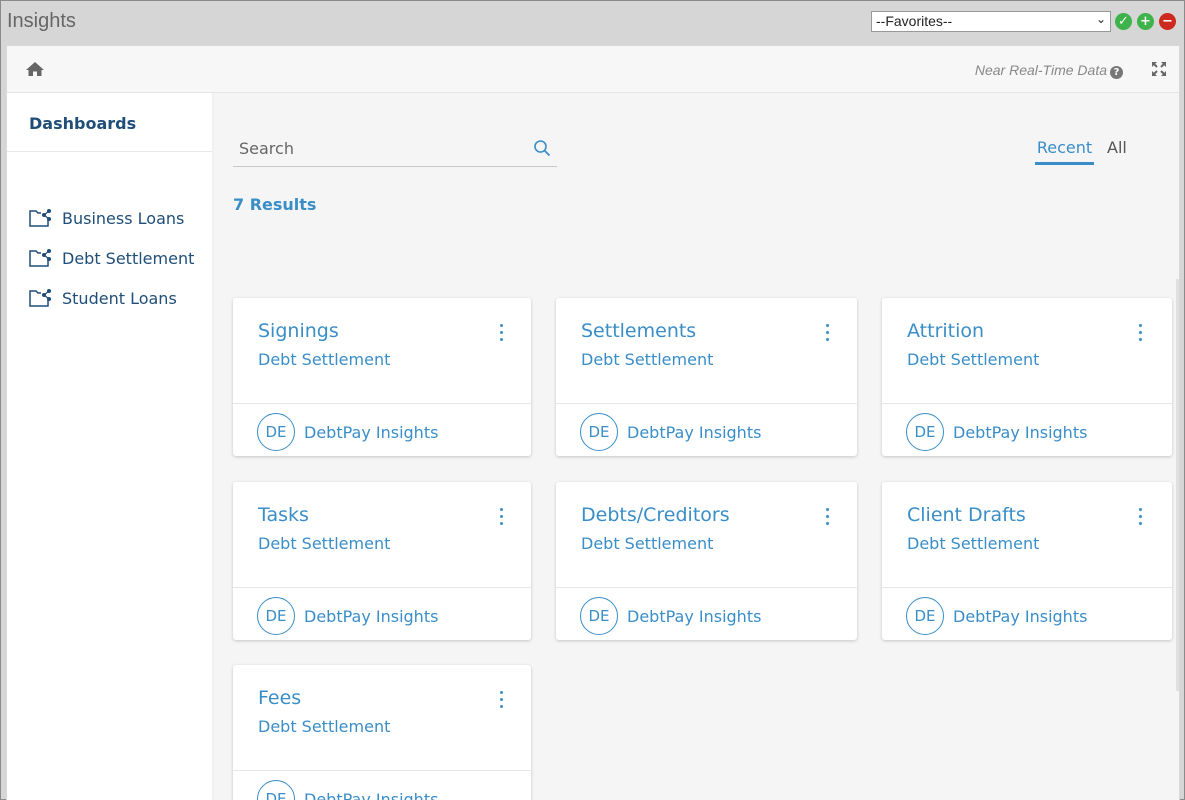 Image resolution: width=1185 pixels, height=800 pixels. What do you see at coordinates (1064, 151) in the screenshot?
I see `tab-recent: Recent` at bounding box center [1064, 151].